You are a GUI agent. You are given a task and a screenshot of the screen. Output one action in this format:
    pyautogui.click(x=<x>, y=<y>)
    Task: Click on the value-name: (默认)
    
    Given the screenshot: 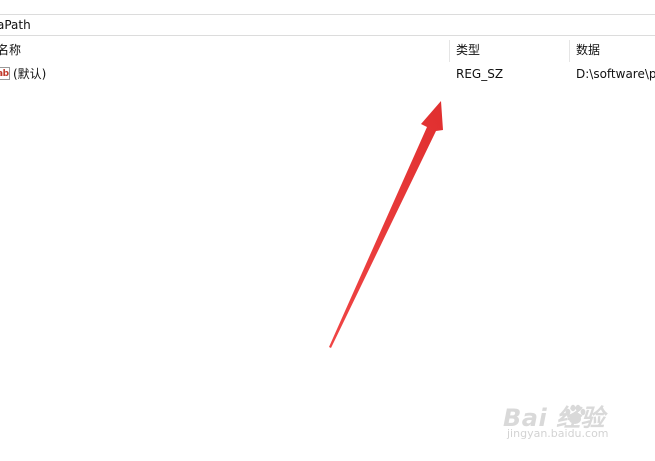 What is the action you would take?
    pyautogui.click(x=30, y=74)
    